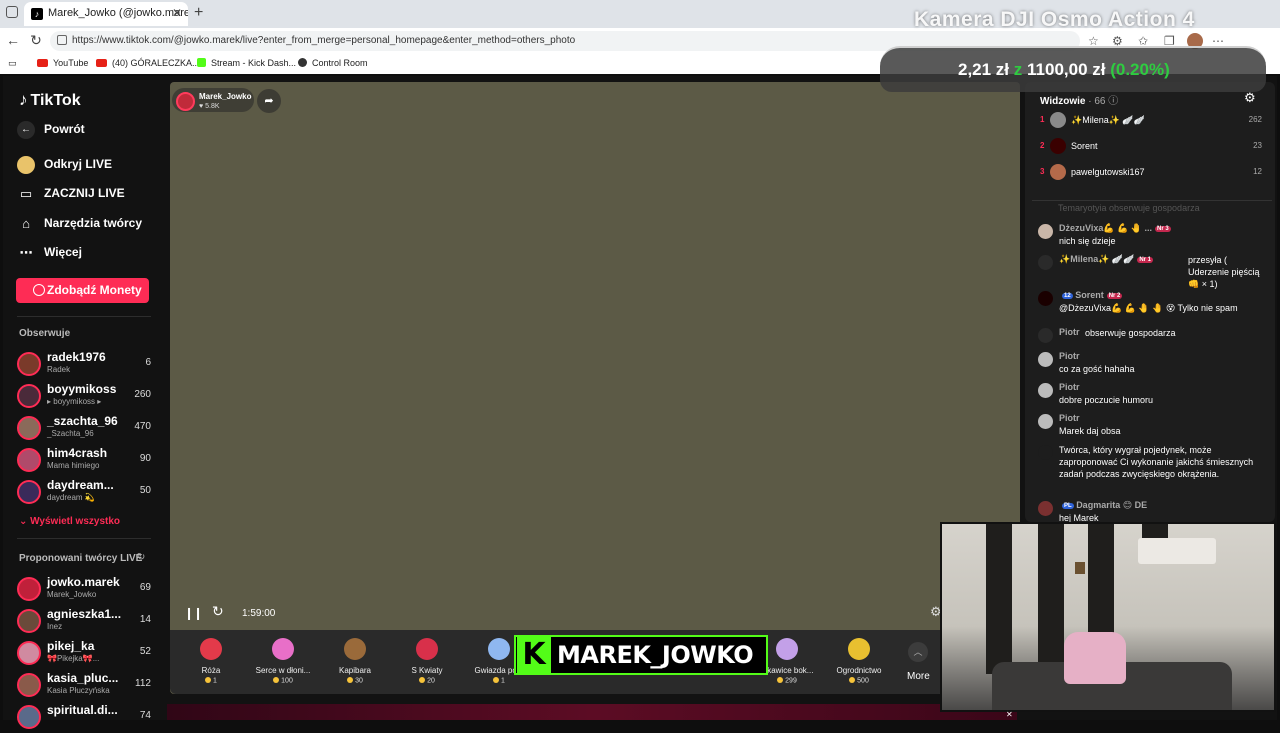 Image resolution: width=1280 pixels, height=733 pixels. Describe the element at coordinates (1108, 172) in the screenshot. I see `viewer-name: pawelgutowski167` at that location.